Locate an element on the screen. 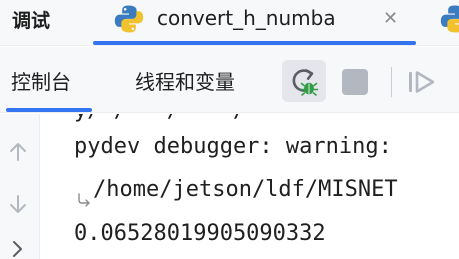 This screenshot has height=259, width=459. stop-icon is located at coordinates (355, 82).